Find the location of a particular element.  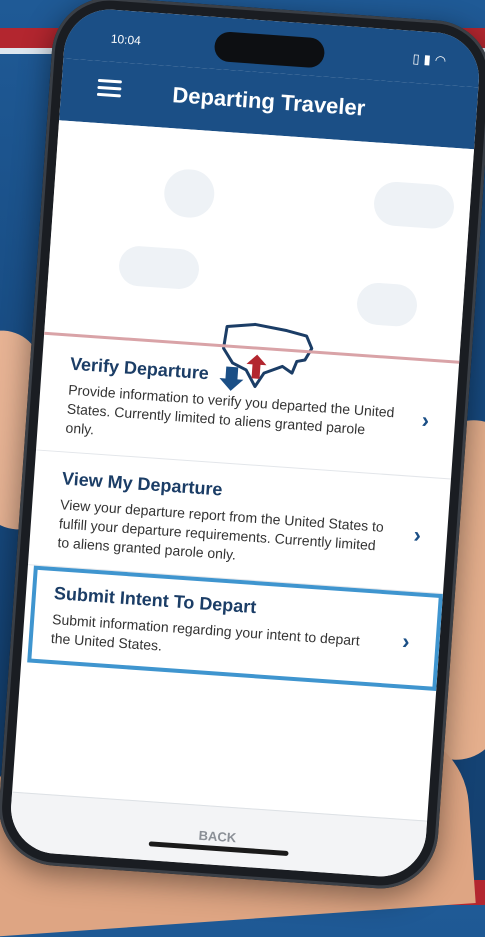

system-icons: ▯▮◠ is located at coordinates (431, 60).